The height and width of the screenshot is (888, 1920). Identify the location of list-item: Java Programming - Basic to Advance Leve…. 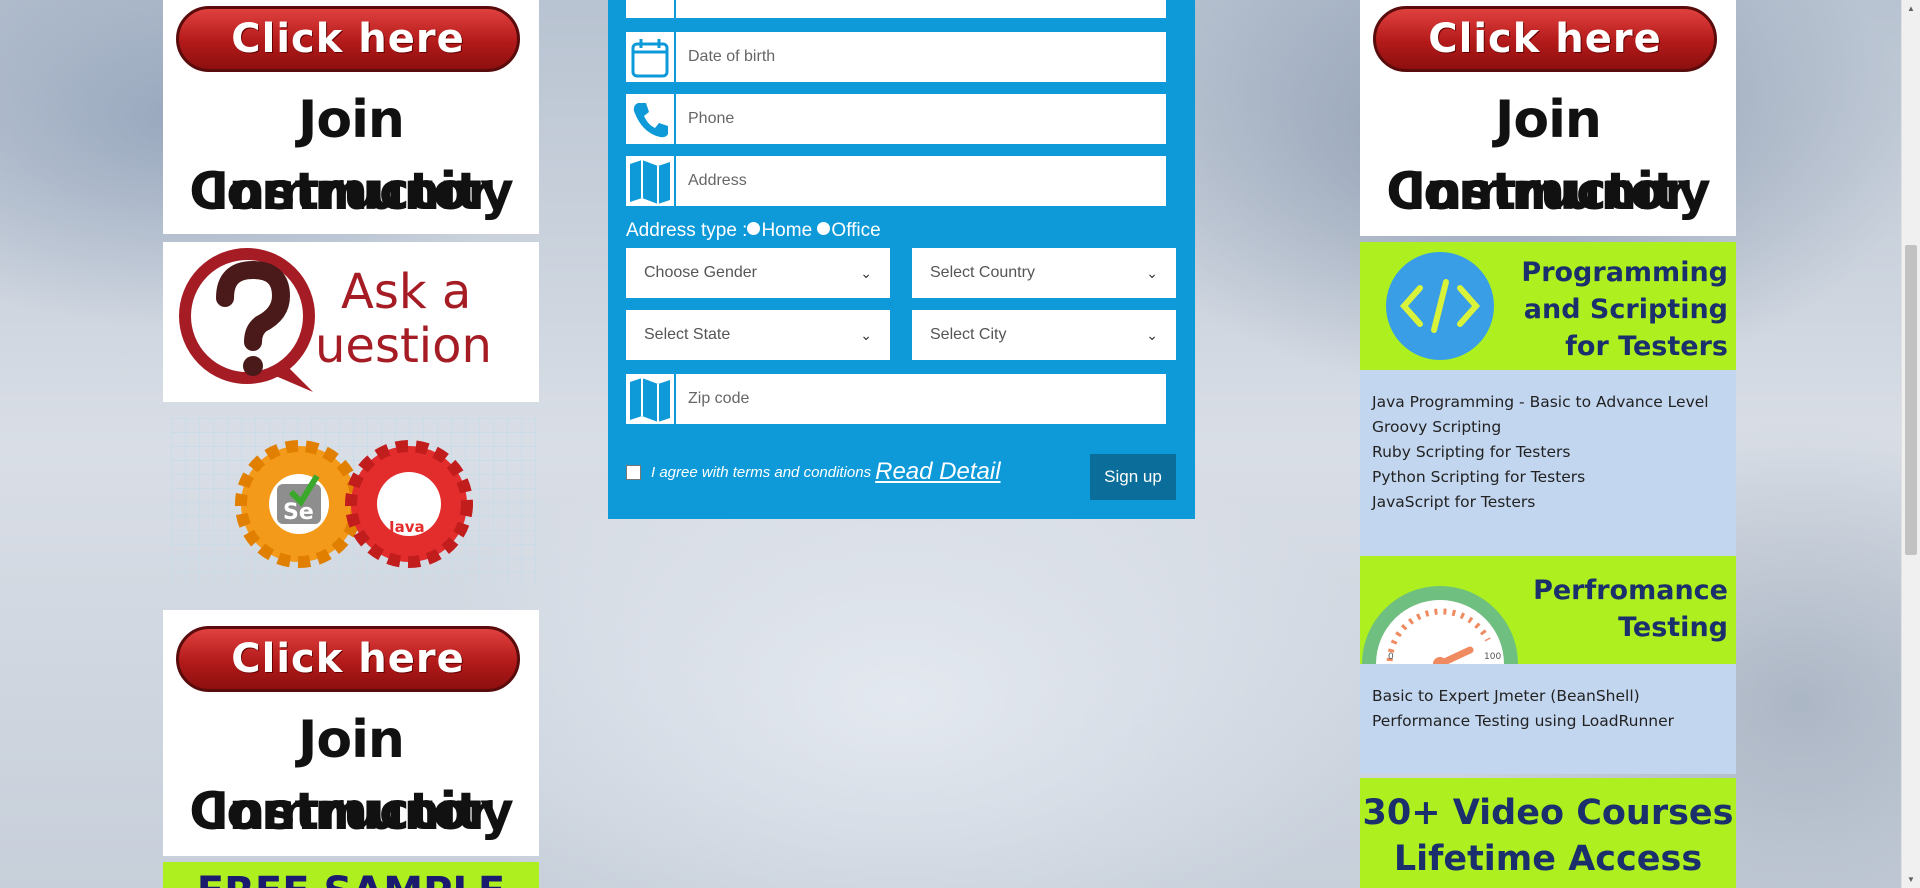
(1548, 402).